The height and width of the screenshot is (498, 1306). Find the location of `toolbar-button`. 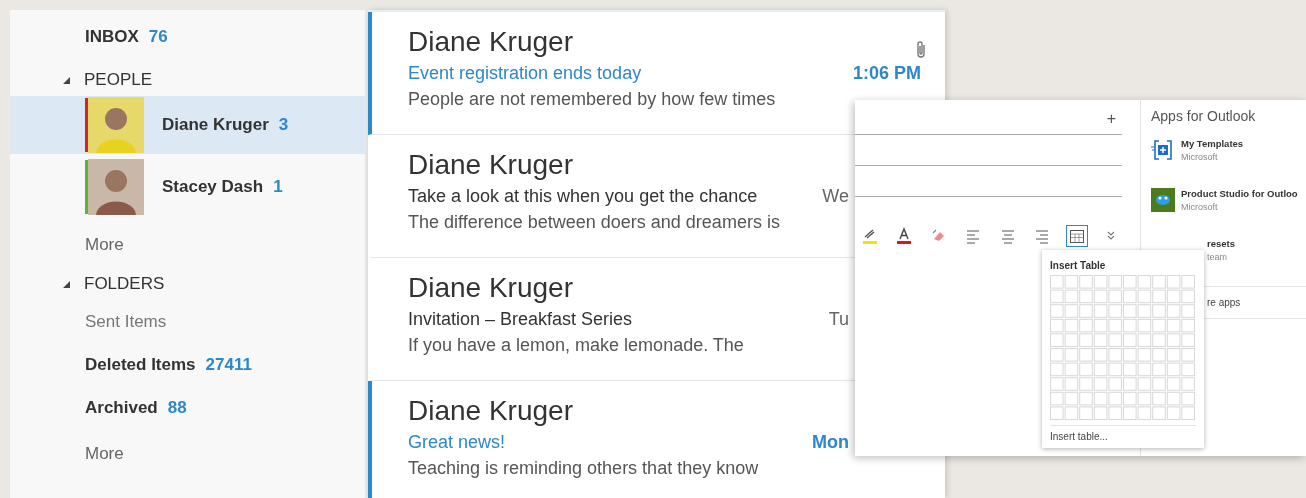

toolbar-button is located at coordinates (1077, 236).